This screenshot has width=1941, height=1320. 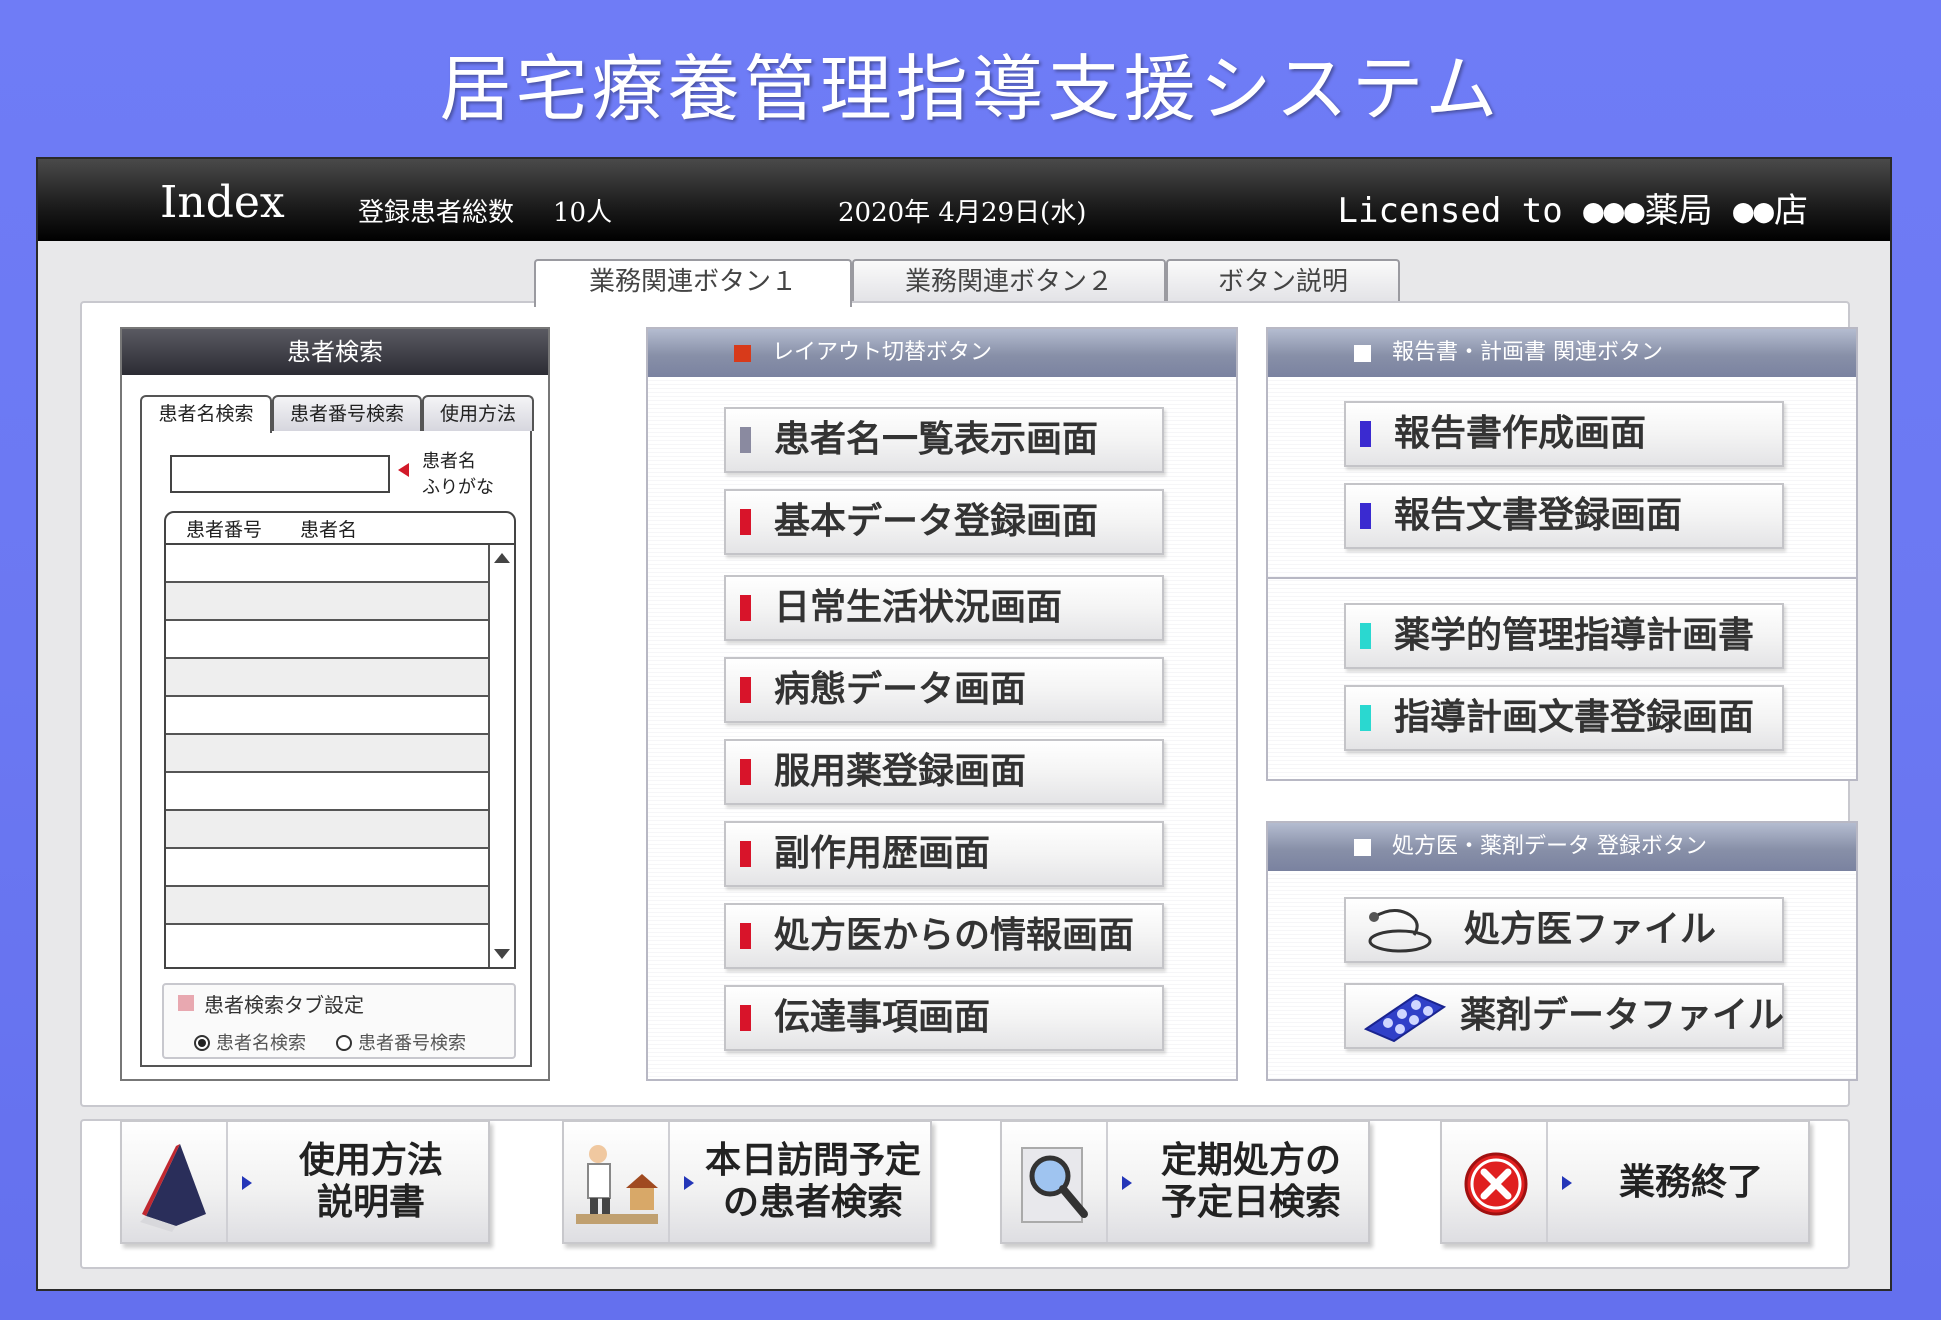 I want to click on list-scrollbar, so click(x=501, y=756).